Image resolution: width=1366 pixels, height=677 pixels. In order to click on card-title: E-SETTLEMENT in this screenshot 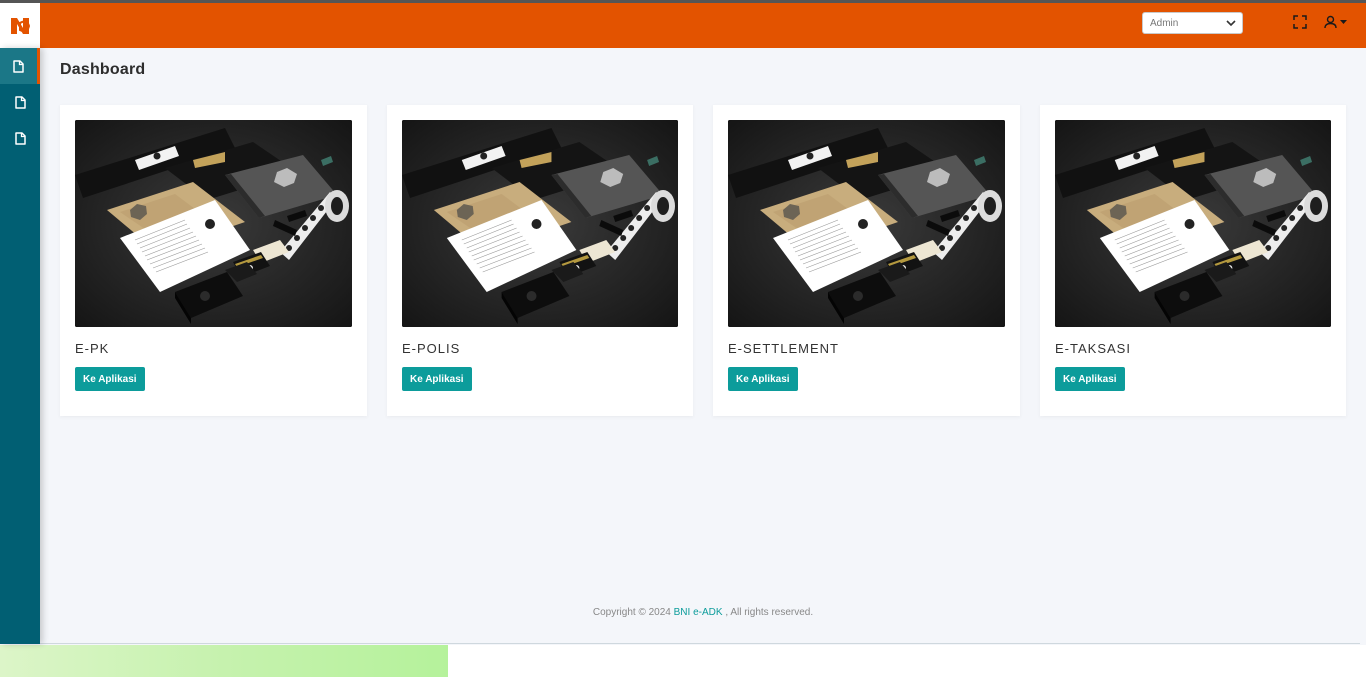, I will do `click(783, 348)`.